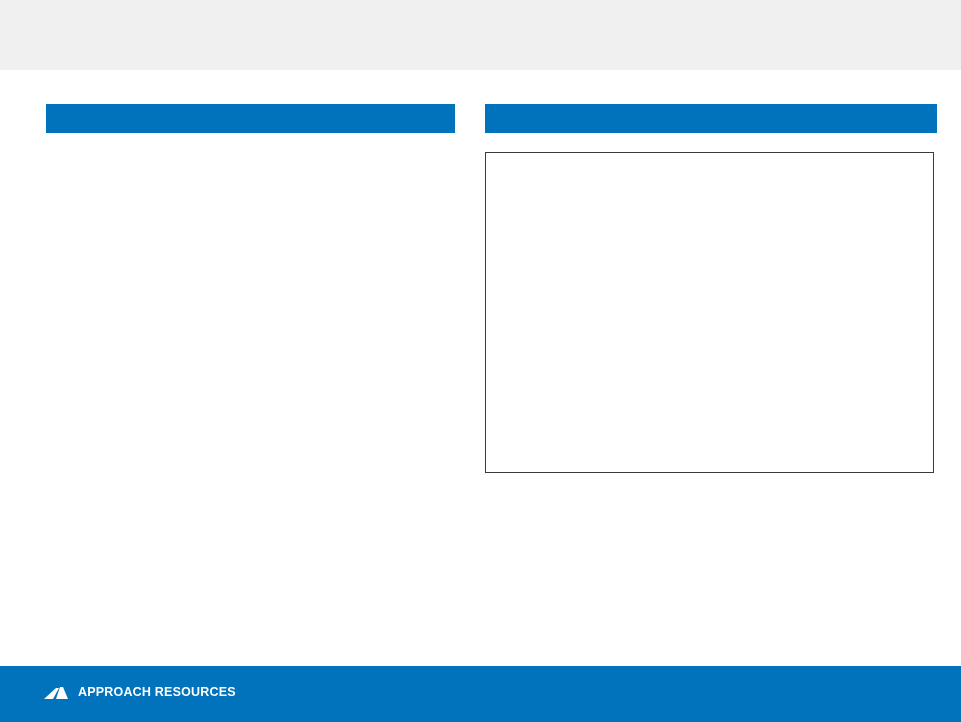 The image size is (961, 722). What do you see at coordinates (711, 118) in the screenshot?
I see `right-section-header` at bounding box center [711, 118].